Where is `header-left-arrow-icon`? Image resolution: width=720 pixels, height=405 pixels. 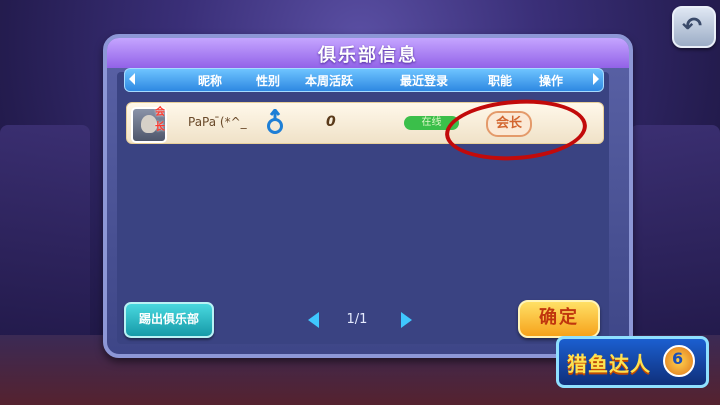
header-left-arrow-icon is located at coordinates (132, 79).